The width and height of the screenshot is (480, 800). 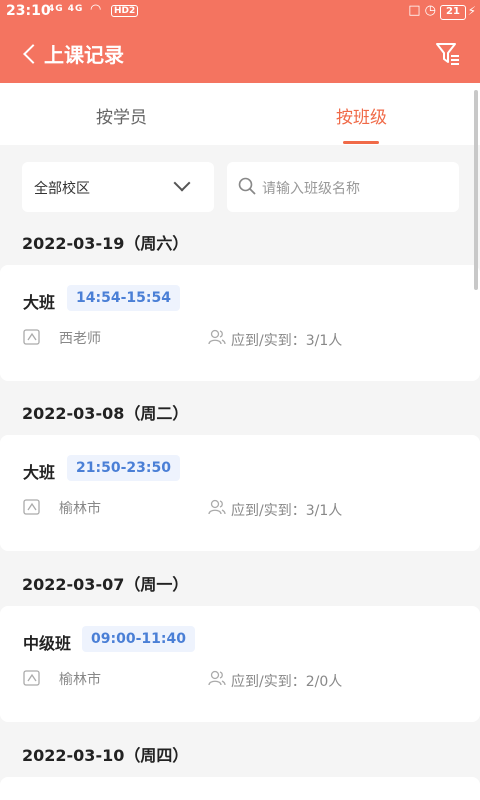 What do you see at coordinates (311, 189) in the screenshot?
I see `search-placeholder: 请输入班级名称` at bounding box center [311, 189].